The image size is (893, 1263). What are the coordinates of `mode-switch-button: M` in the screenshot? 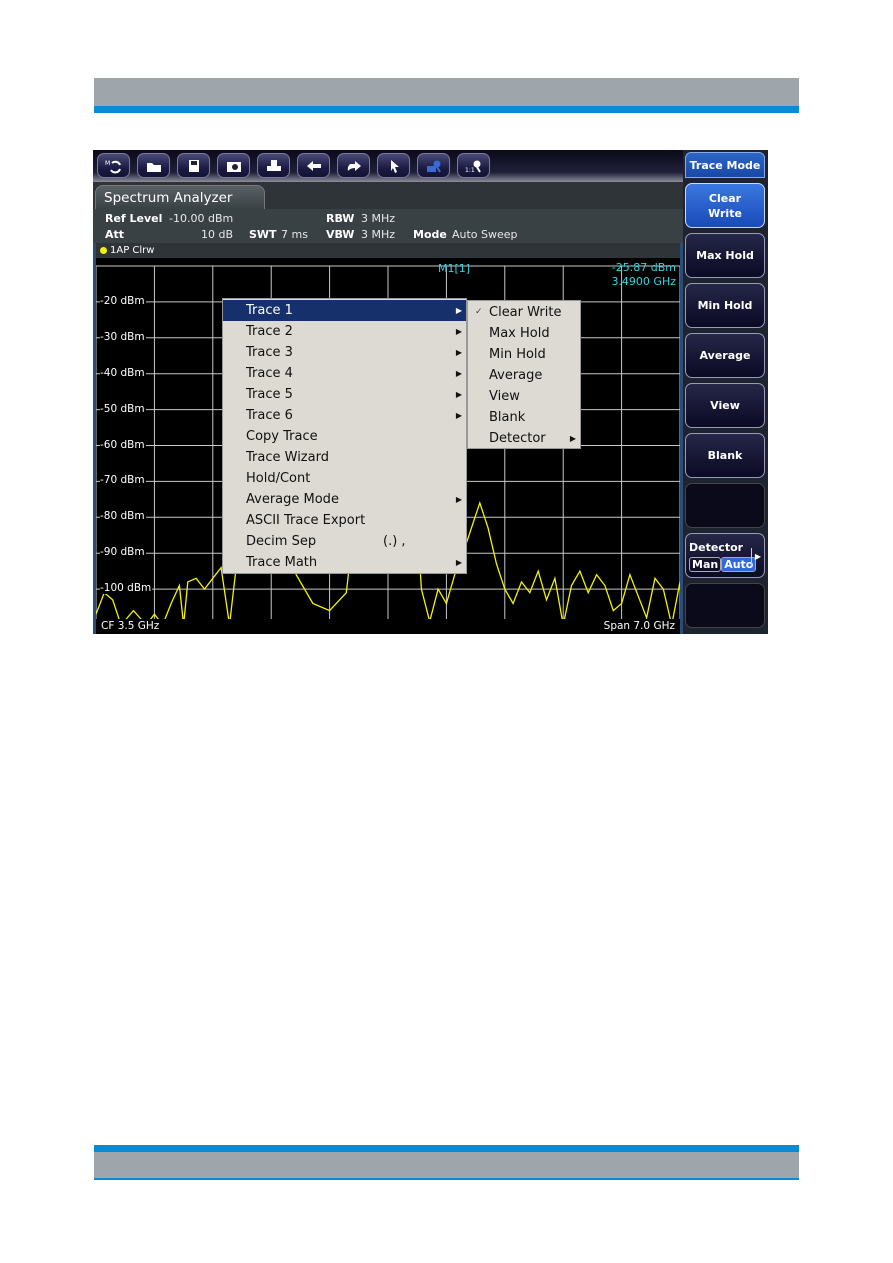 It's located at (113, 165).